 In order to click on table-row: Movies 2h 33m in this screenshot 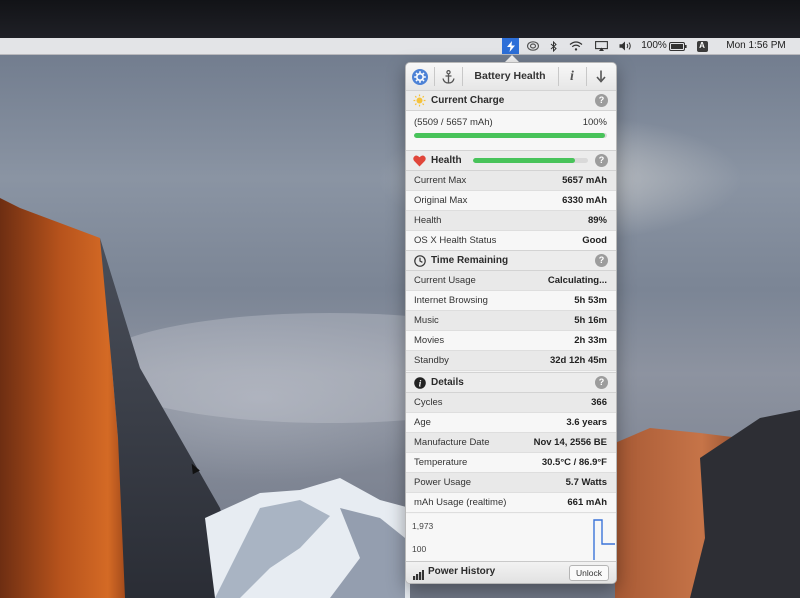, I will do `click(511, 341)`.